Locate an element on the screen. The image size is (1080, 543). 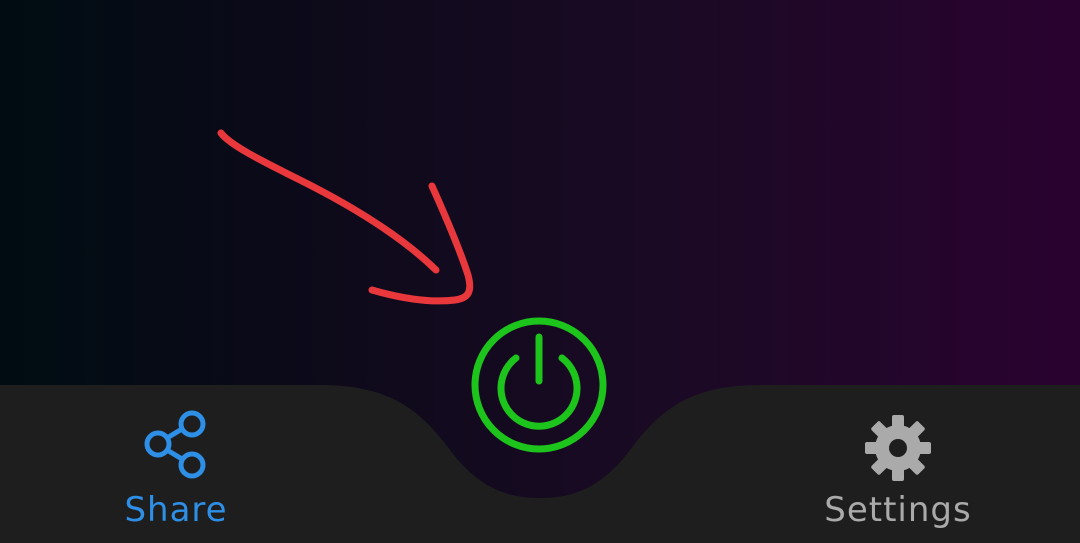
share-button: Share is located at coordinates (176, 470).